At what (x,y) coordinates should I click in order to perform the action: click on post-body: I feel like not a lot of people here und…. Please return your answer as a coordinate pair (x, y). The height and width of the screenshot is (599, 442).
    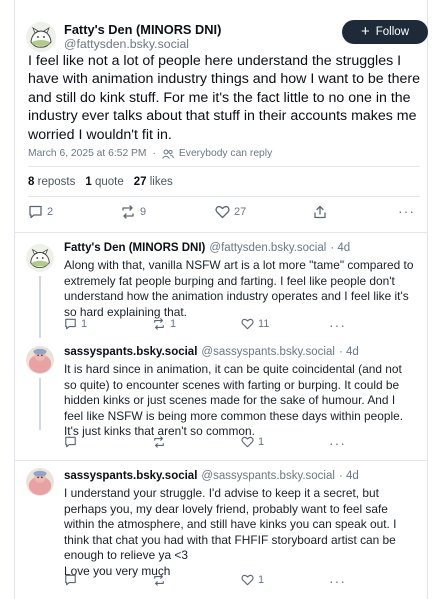
    Looking at the image, I should click on (224, 98).